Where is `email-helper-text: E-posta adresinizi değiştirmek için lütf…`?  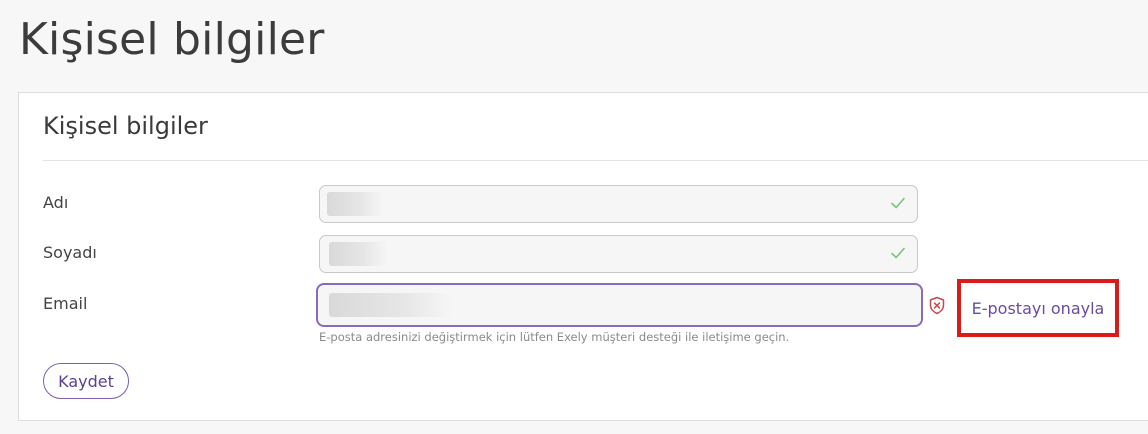
email-helper-text: E-posta adresinizi değiştirmek için lütf… is located at coordinates (554, 337).